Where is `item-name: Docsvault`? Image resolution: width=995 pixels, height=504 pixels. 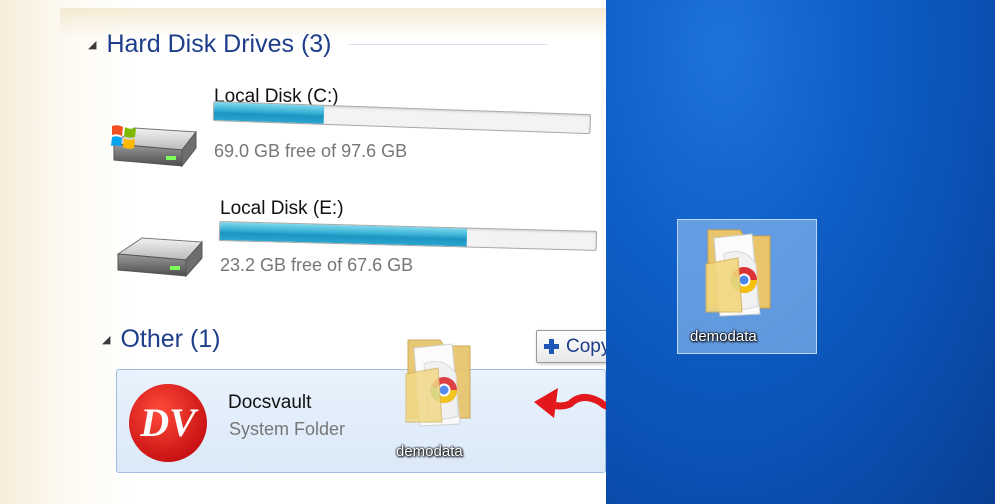 item-name: Docsvault is located at coordinates (270, 402).